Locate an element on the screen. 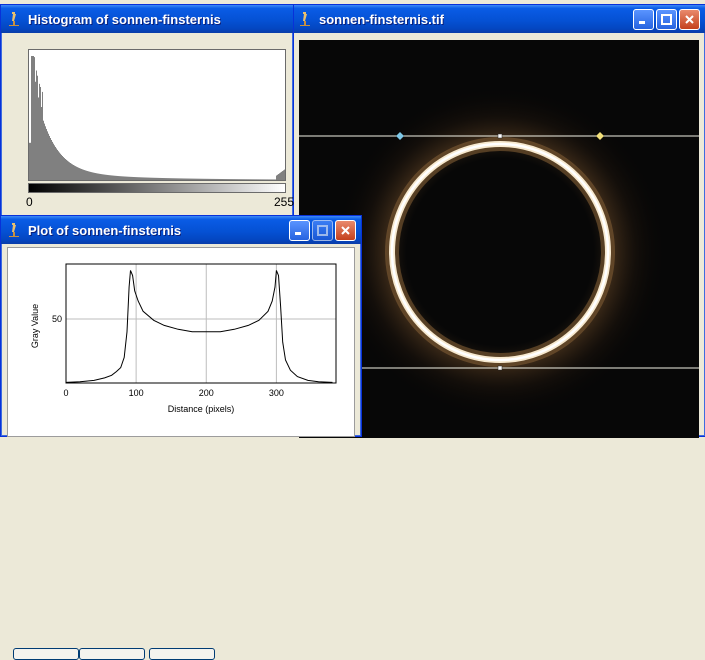  plot-window-titlebar: Plot of sonnen-finsternis is located at coordinates (181, 230).